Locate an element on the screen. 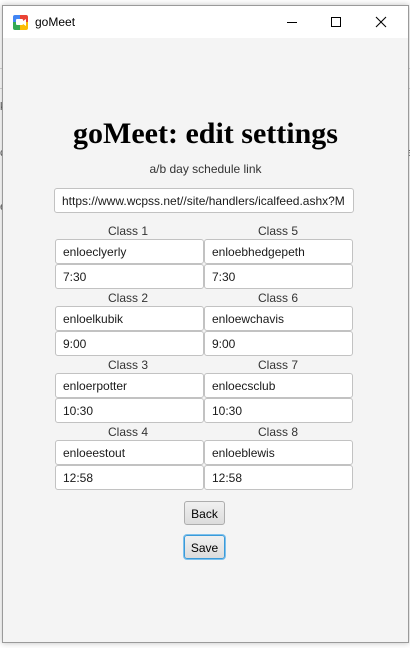 The width and height of the screenshot is (410, 648). class-3-name-input: enloerpotter is located at coordinates (129, 385).